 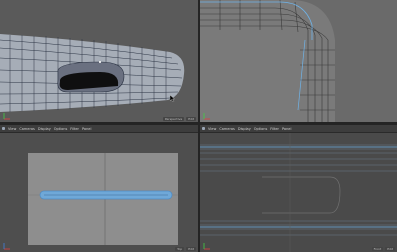 I want to click on viewport-footer: Front Edit, so click(x=384, y=249).